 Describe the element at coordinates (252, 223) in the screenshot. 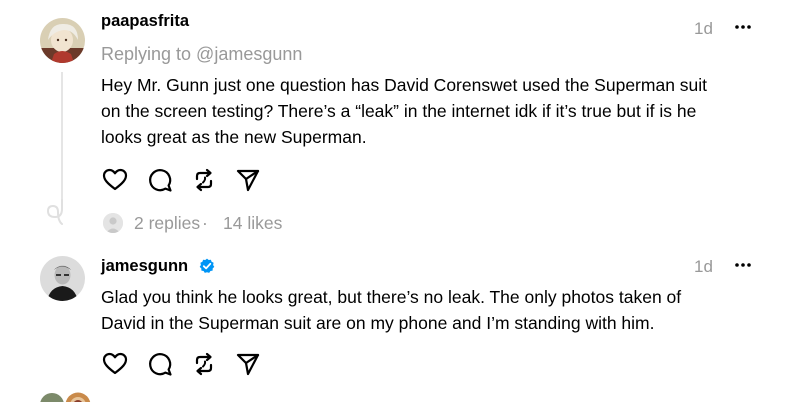

I see `likes-count: 14 likes` at that location.